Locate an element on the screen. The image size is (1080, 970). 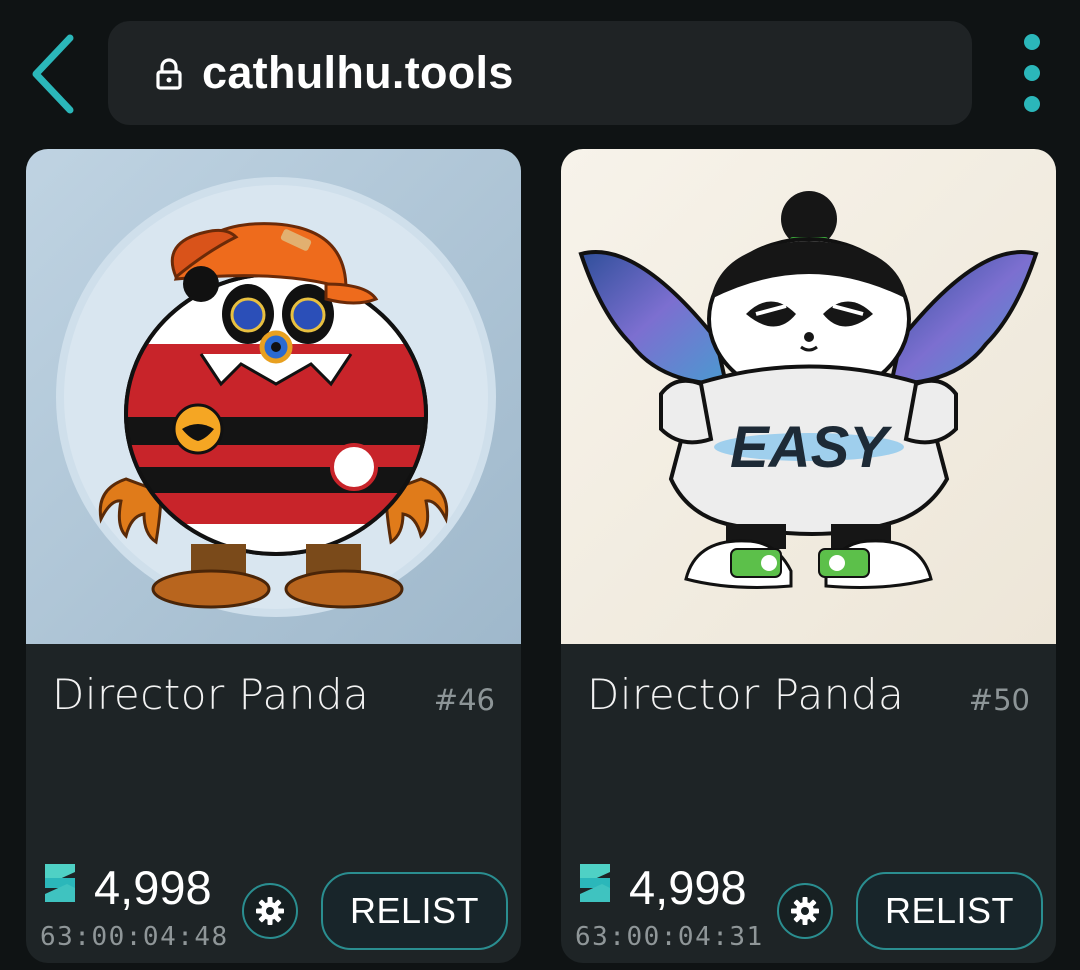
chevron-left-icon is located at coordinates (53, 74).